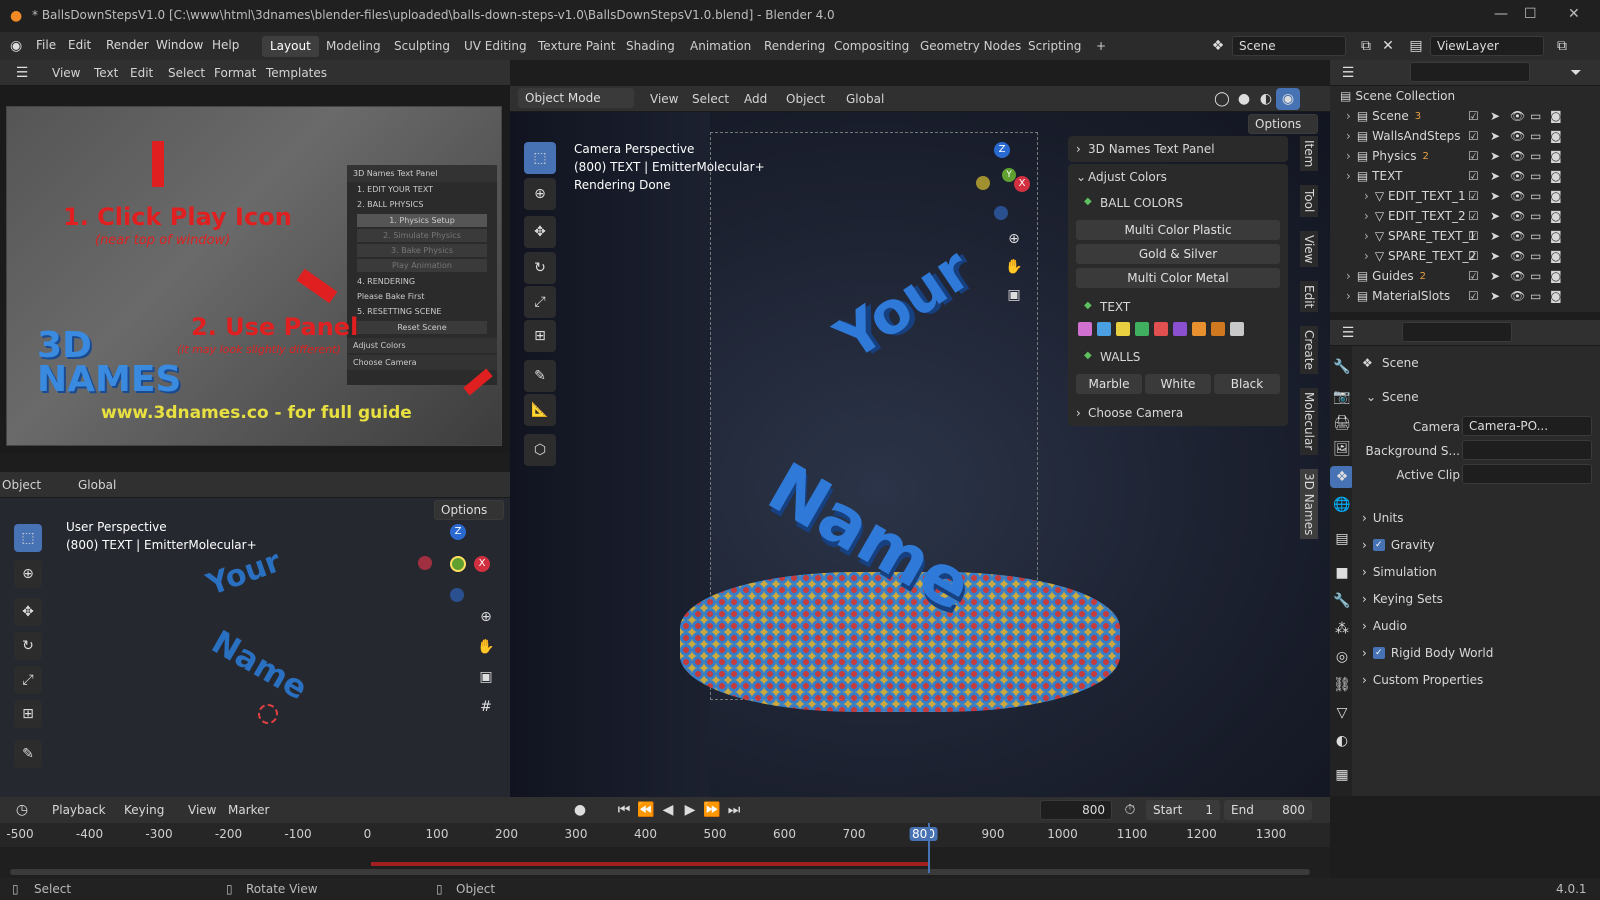  What do you see at coordinates (296, 73) in the screenshot?
I see `te-menu-templates: Templates` at bounding box center [296, 73].